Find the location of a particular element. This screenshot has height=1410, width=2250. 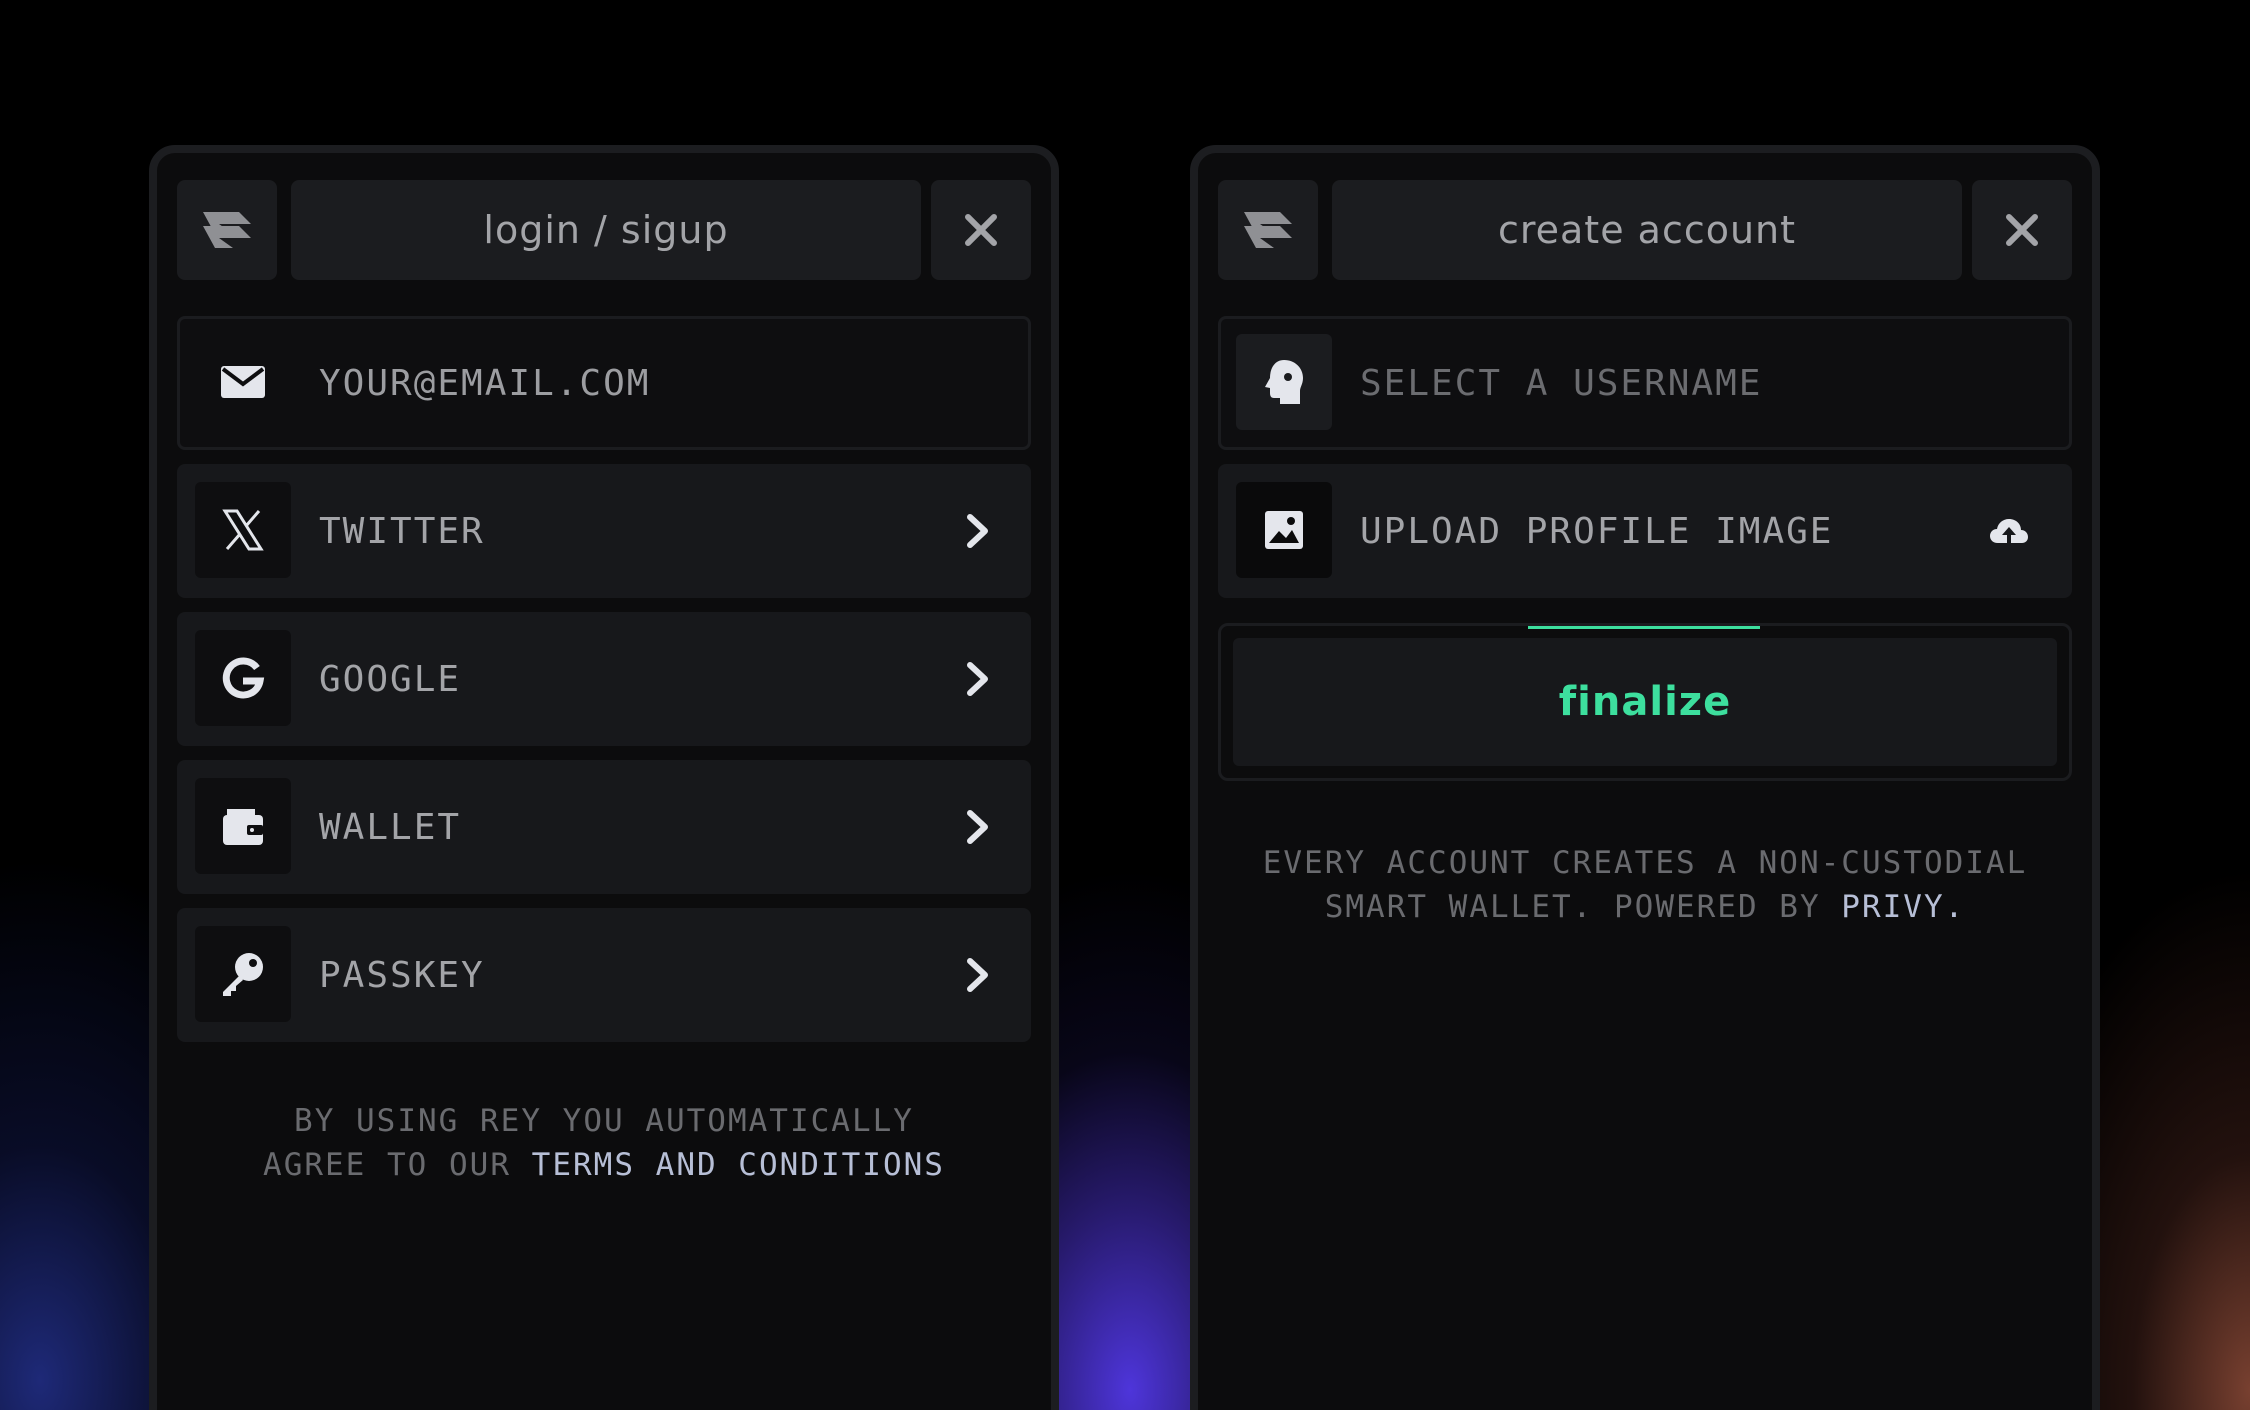

google-icon is located at coordinates (243, 678).